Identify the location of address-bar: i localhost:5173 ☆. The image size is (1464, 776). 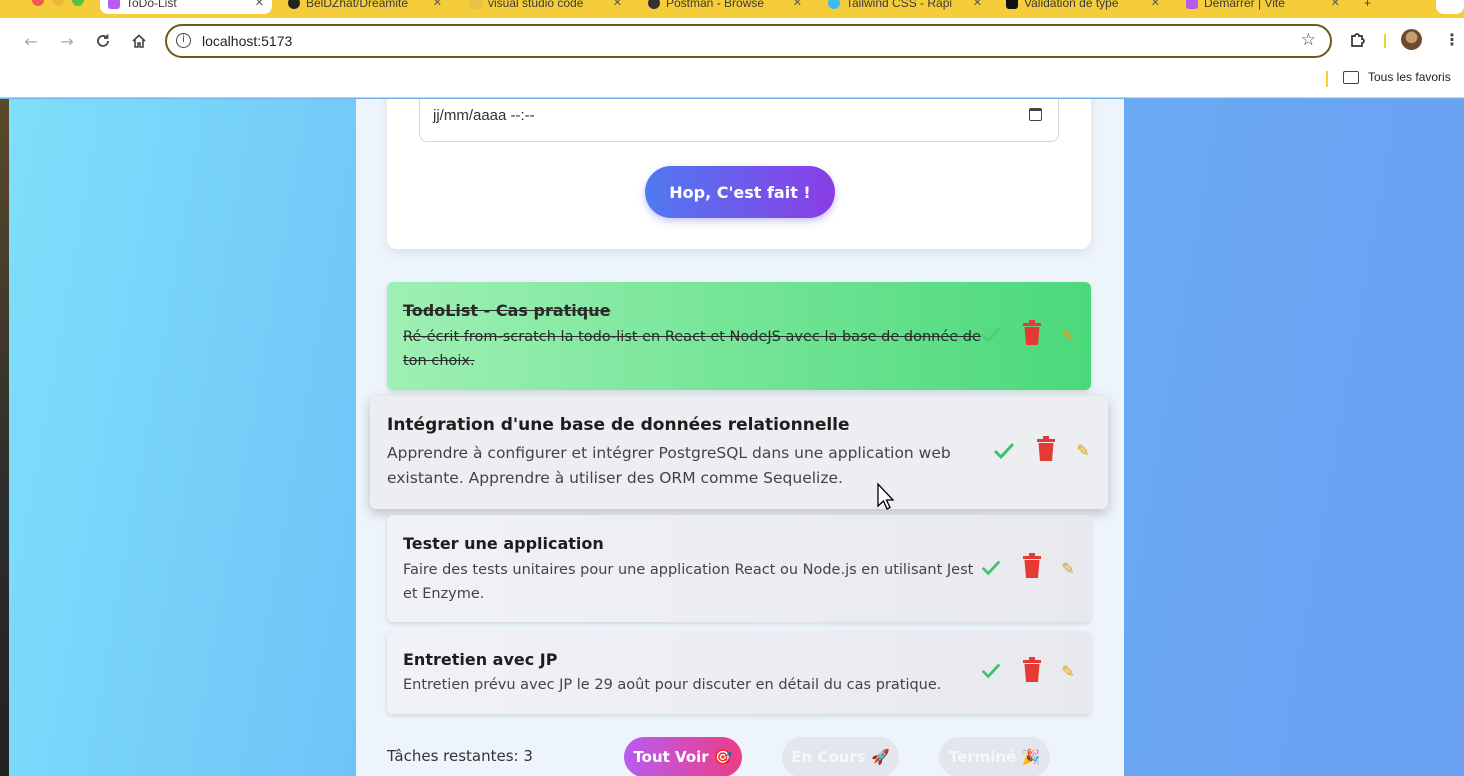
(748, 41).